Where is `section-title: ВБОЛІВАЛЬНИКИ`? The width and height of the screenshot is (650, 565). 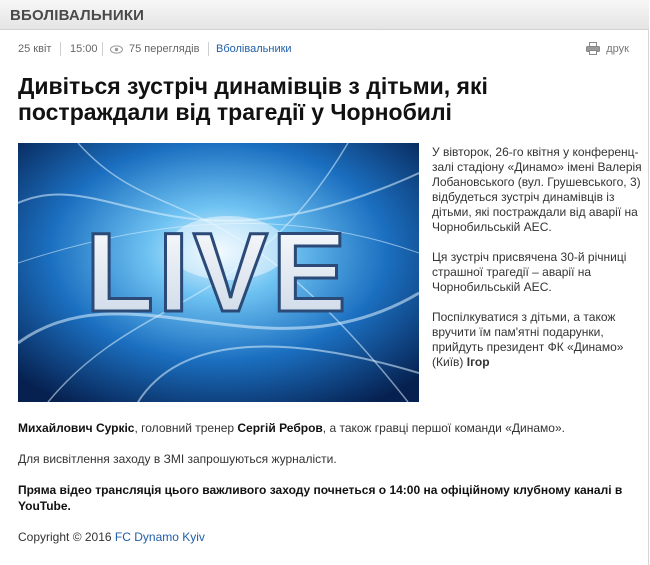
section-title: ВБОЛІВАЛЬНИКИ is located at coordinates (77, 15).